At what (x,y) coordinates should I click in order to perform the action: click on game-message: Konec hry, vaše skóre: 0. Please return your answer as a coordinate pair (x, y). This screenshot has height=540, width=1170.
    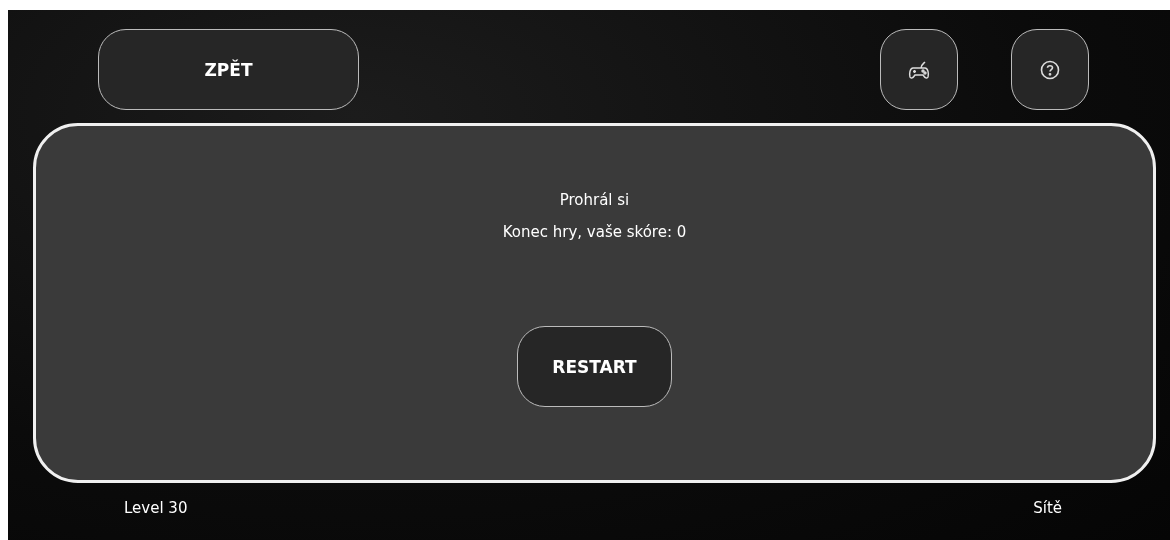
    Looking at the image, I should click on (594, 232).